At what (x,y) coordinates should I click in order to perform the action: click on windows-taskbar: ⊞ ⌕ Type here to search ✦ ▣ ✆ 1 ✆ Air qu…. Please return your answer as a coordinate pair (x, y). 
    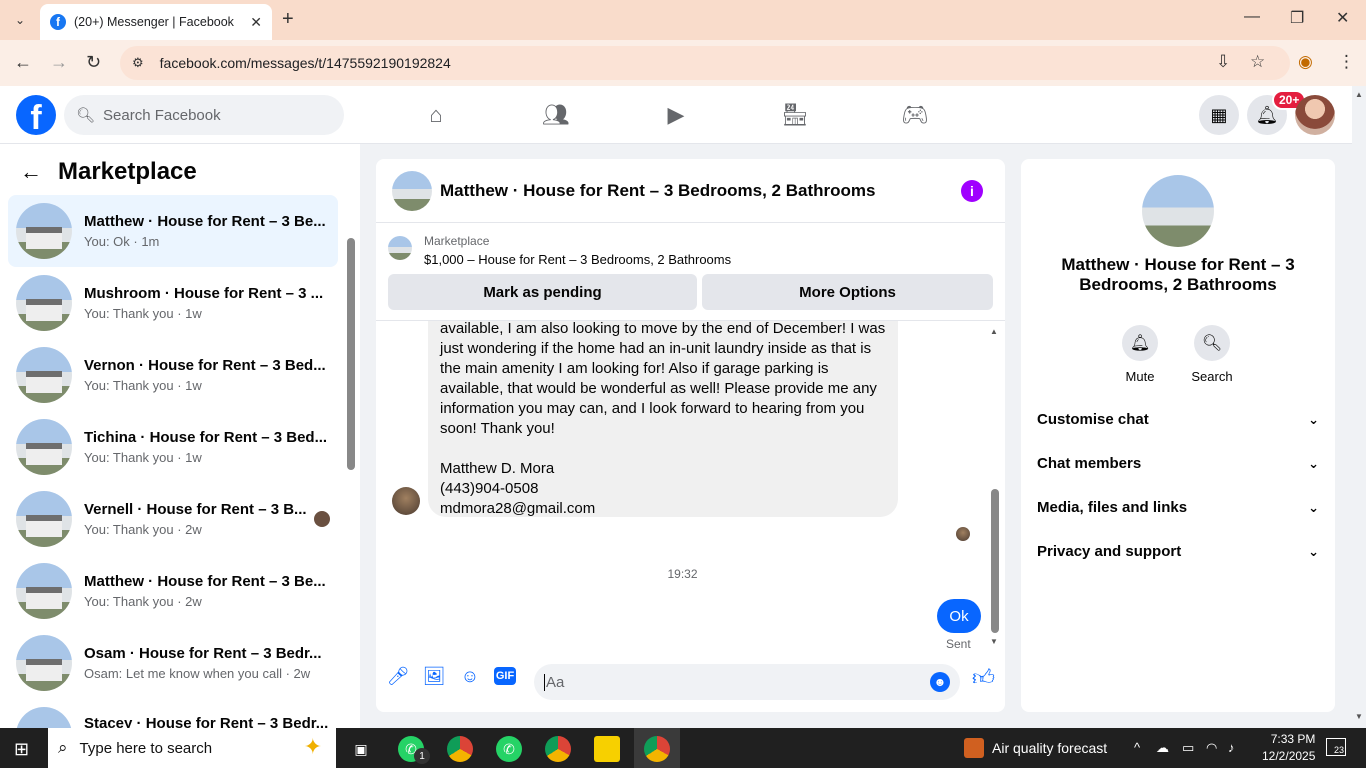
    Looking at the image, I should click on (683, 748).